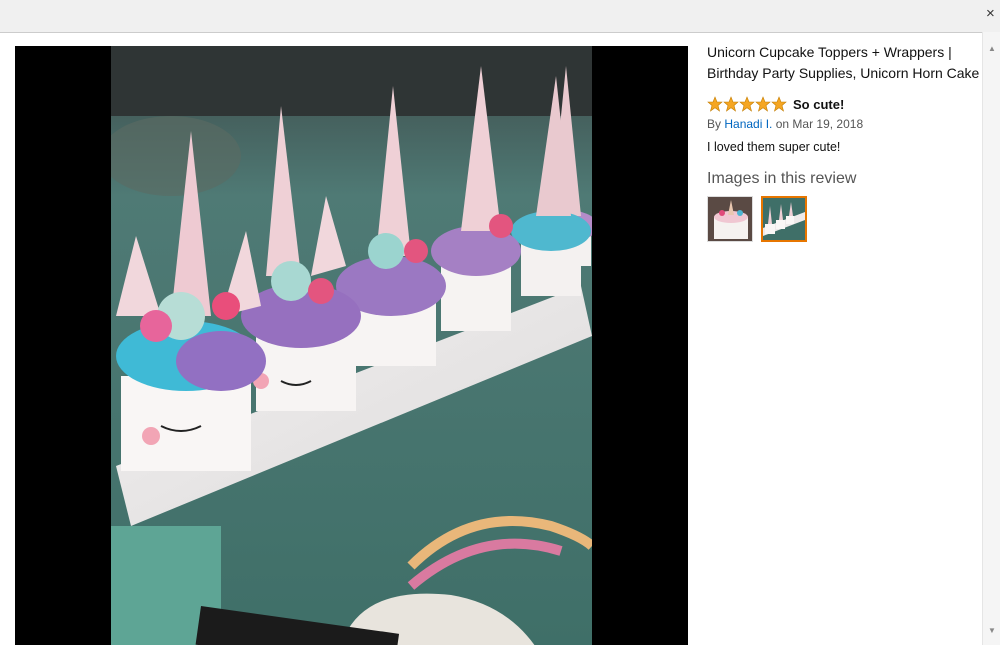 Image resolution: width=1000 pixels, height=645 pixels. What do you see at coordinates (993, 14) in the screenshot?
I see `close-icon: ×` at bounding box center [993, 14].